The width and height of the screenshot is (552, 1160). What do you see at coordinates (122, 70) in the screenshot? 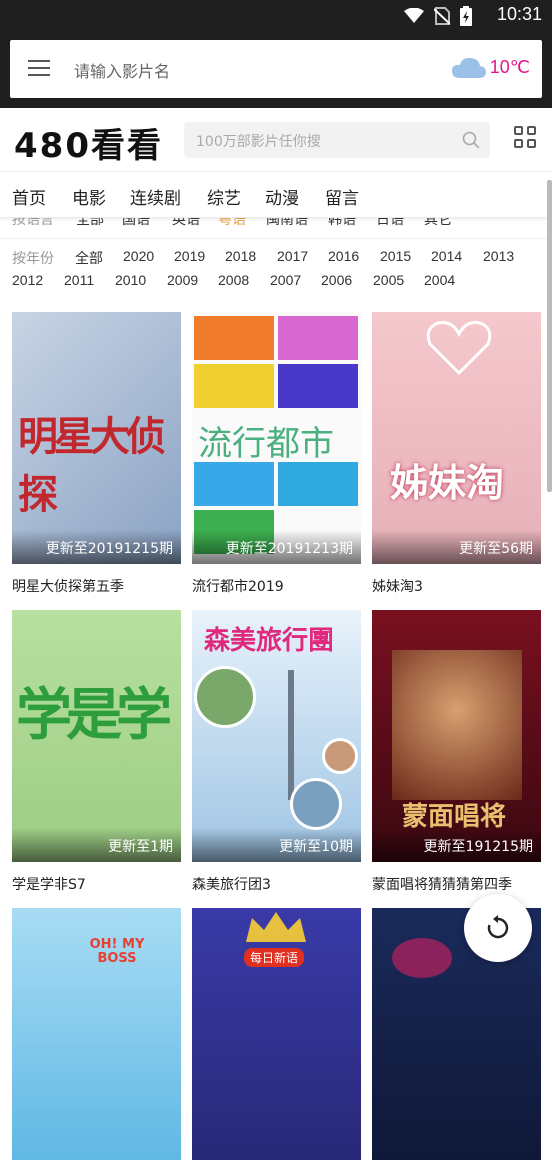
I see `browser-search-input: 请输入影片名` at bounding box center [122, 70].